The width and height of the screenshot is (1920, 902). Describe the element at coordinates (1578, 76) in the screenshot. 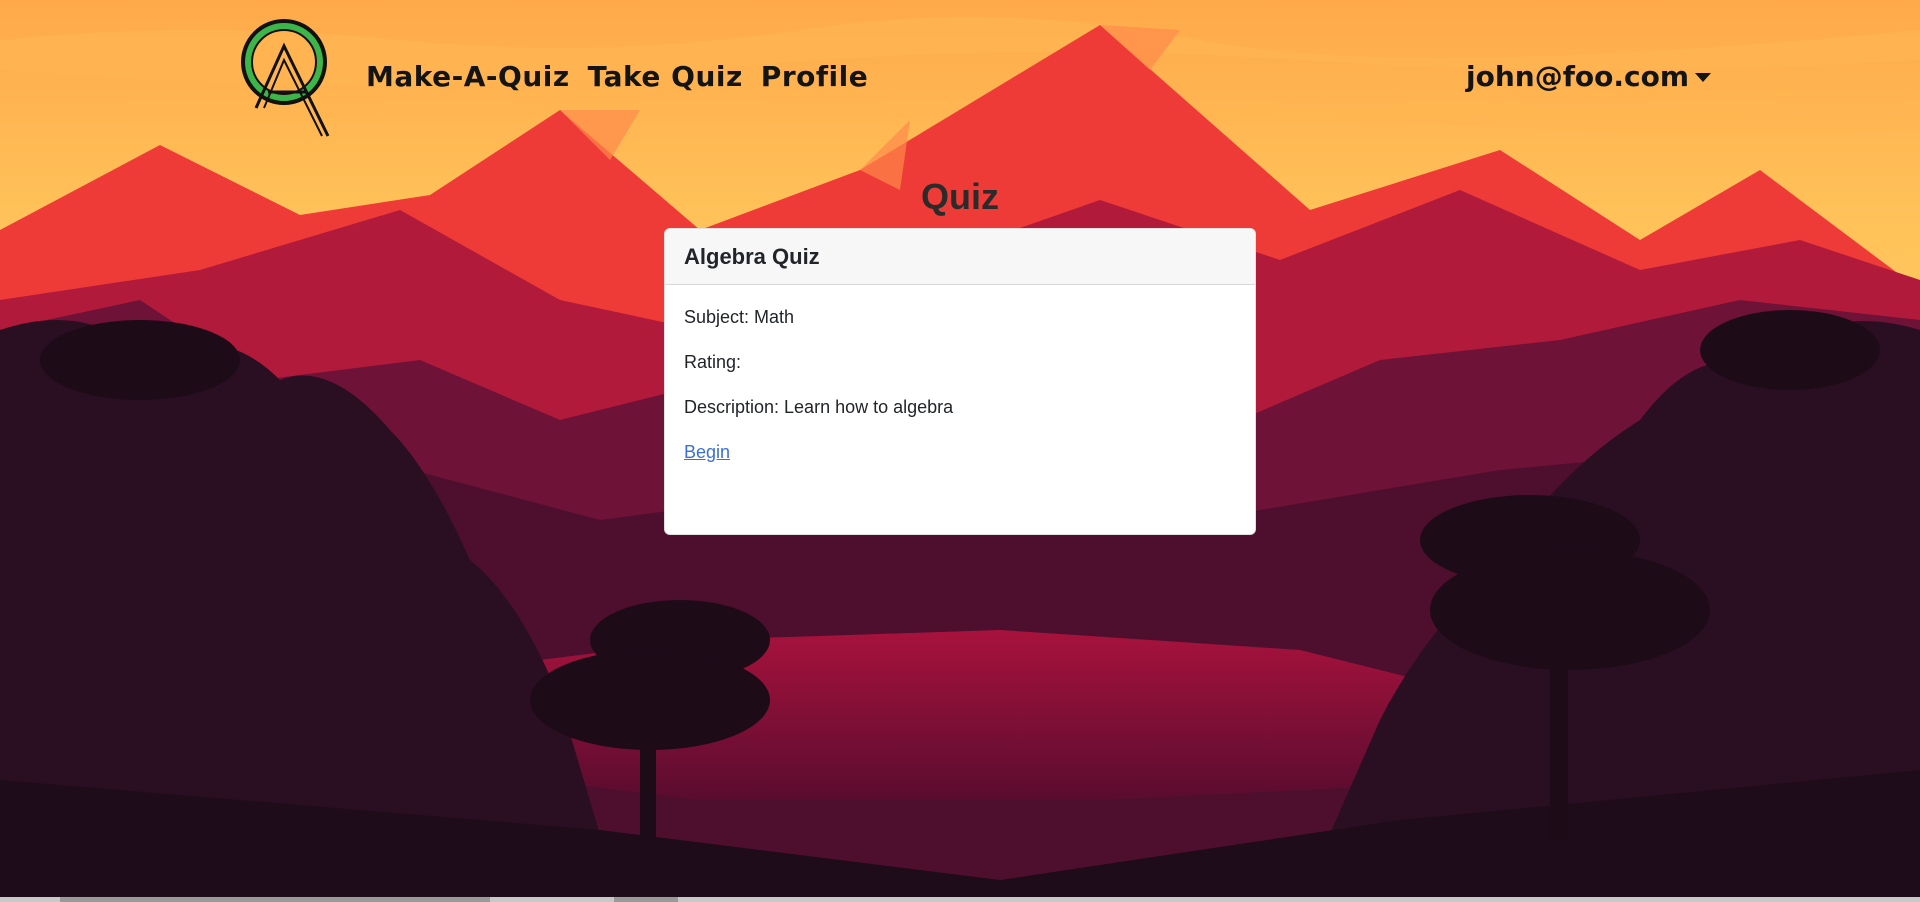

I see `user-email: john@foo.com` at that location.